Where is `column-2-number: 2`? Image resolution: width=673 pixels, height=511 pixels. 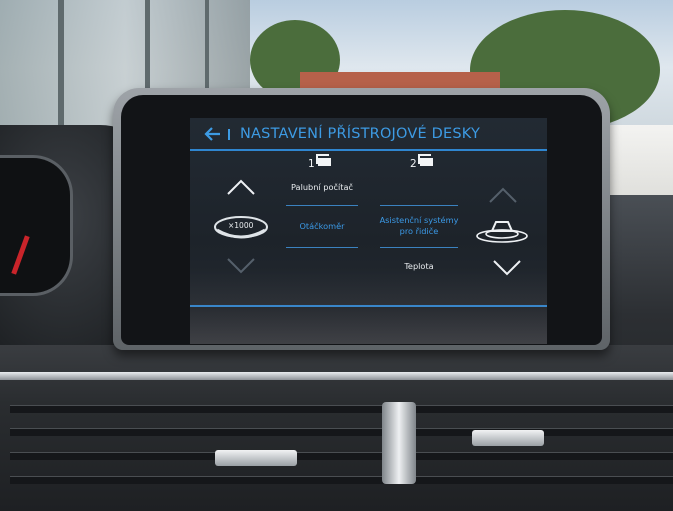
column-2-number: 2 is located at coordinates (413, 164).